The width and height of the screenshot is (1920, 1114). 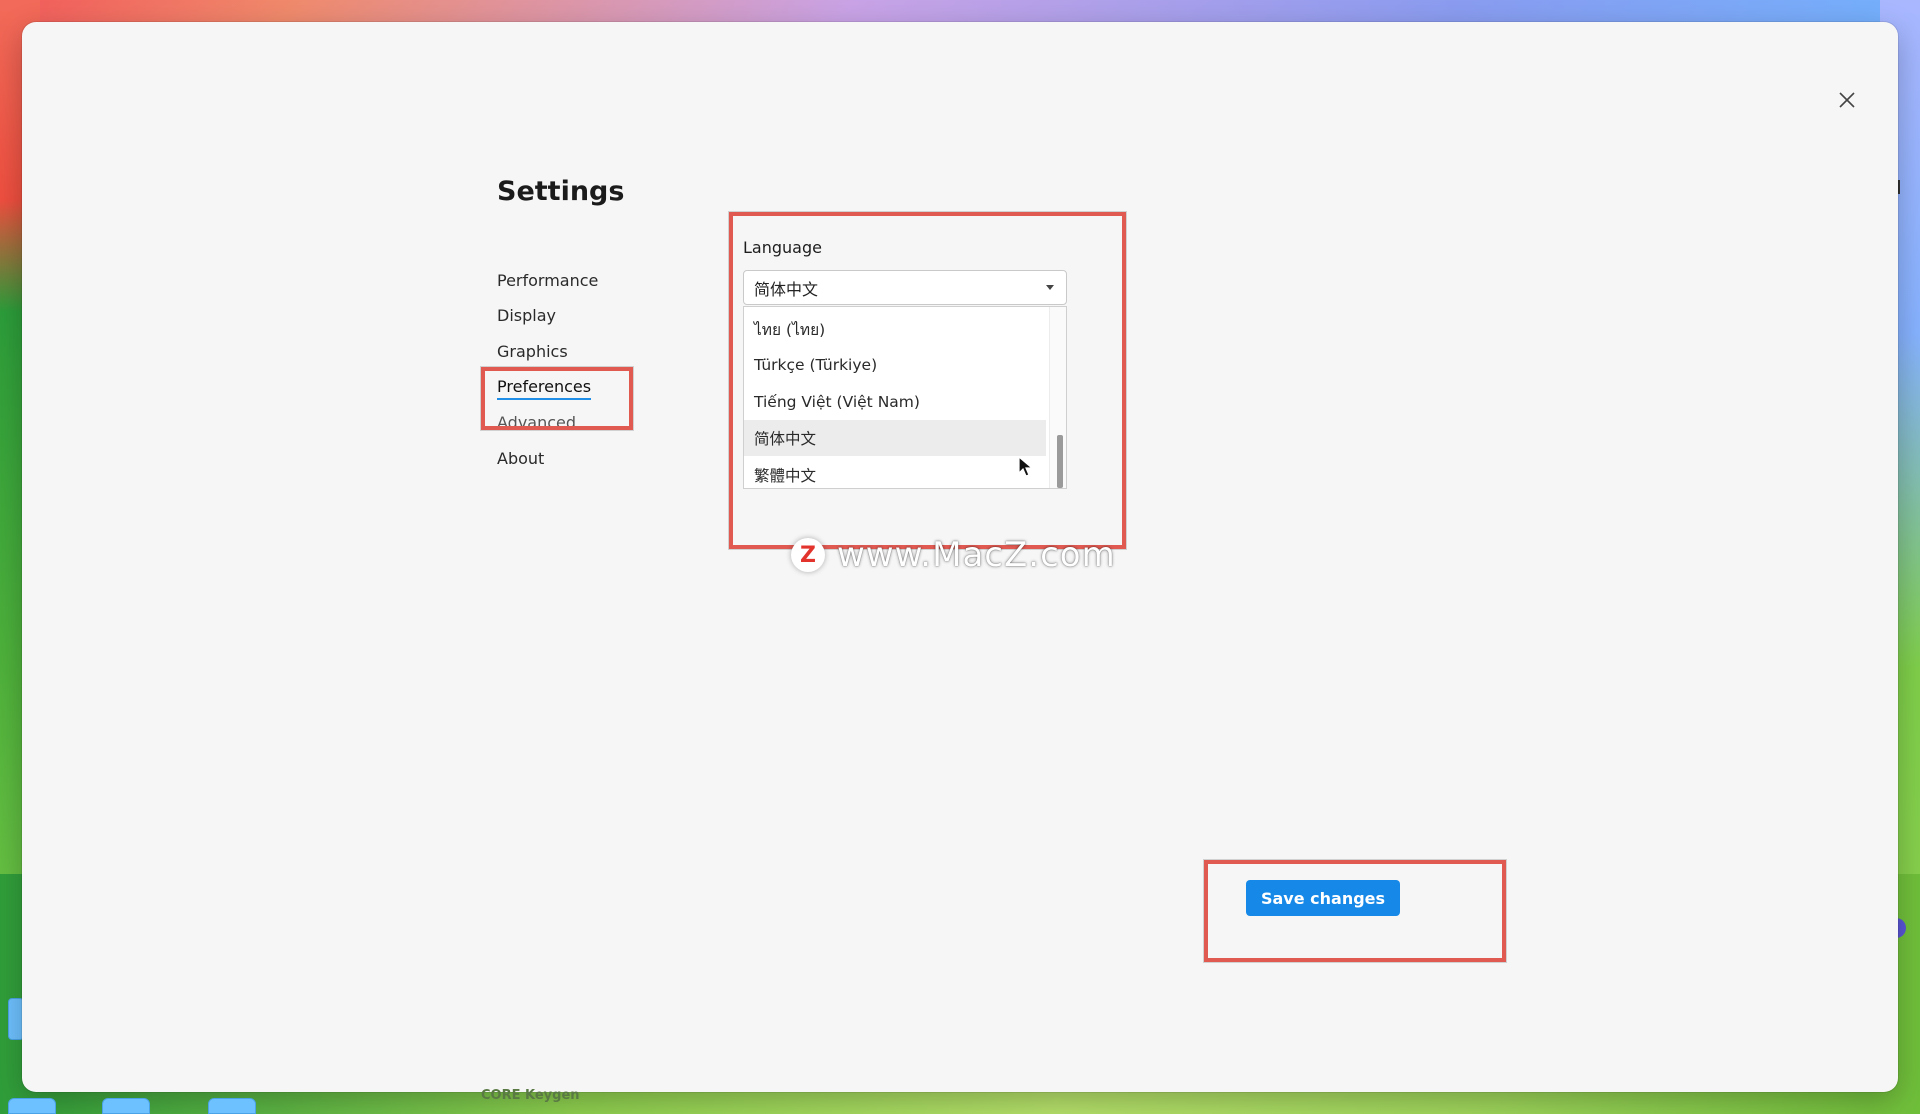 What do you see at coordinates (561, 191) in the screenshot?
I see `page-title: Settings` at bounding box center [561, 191].